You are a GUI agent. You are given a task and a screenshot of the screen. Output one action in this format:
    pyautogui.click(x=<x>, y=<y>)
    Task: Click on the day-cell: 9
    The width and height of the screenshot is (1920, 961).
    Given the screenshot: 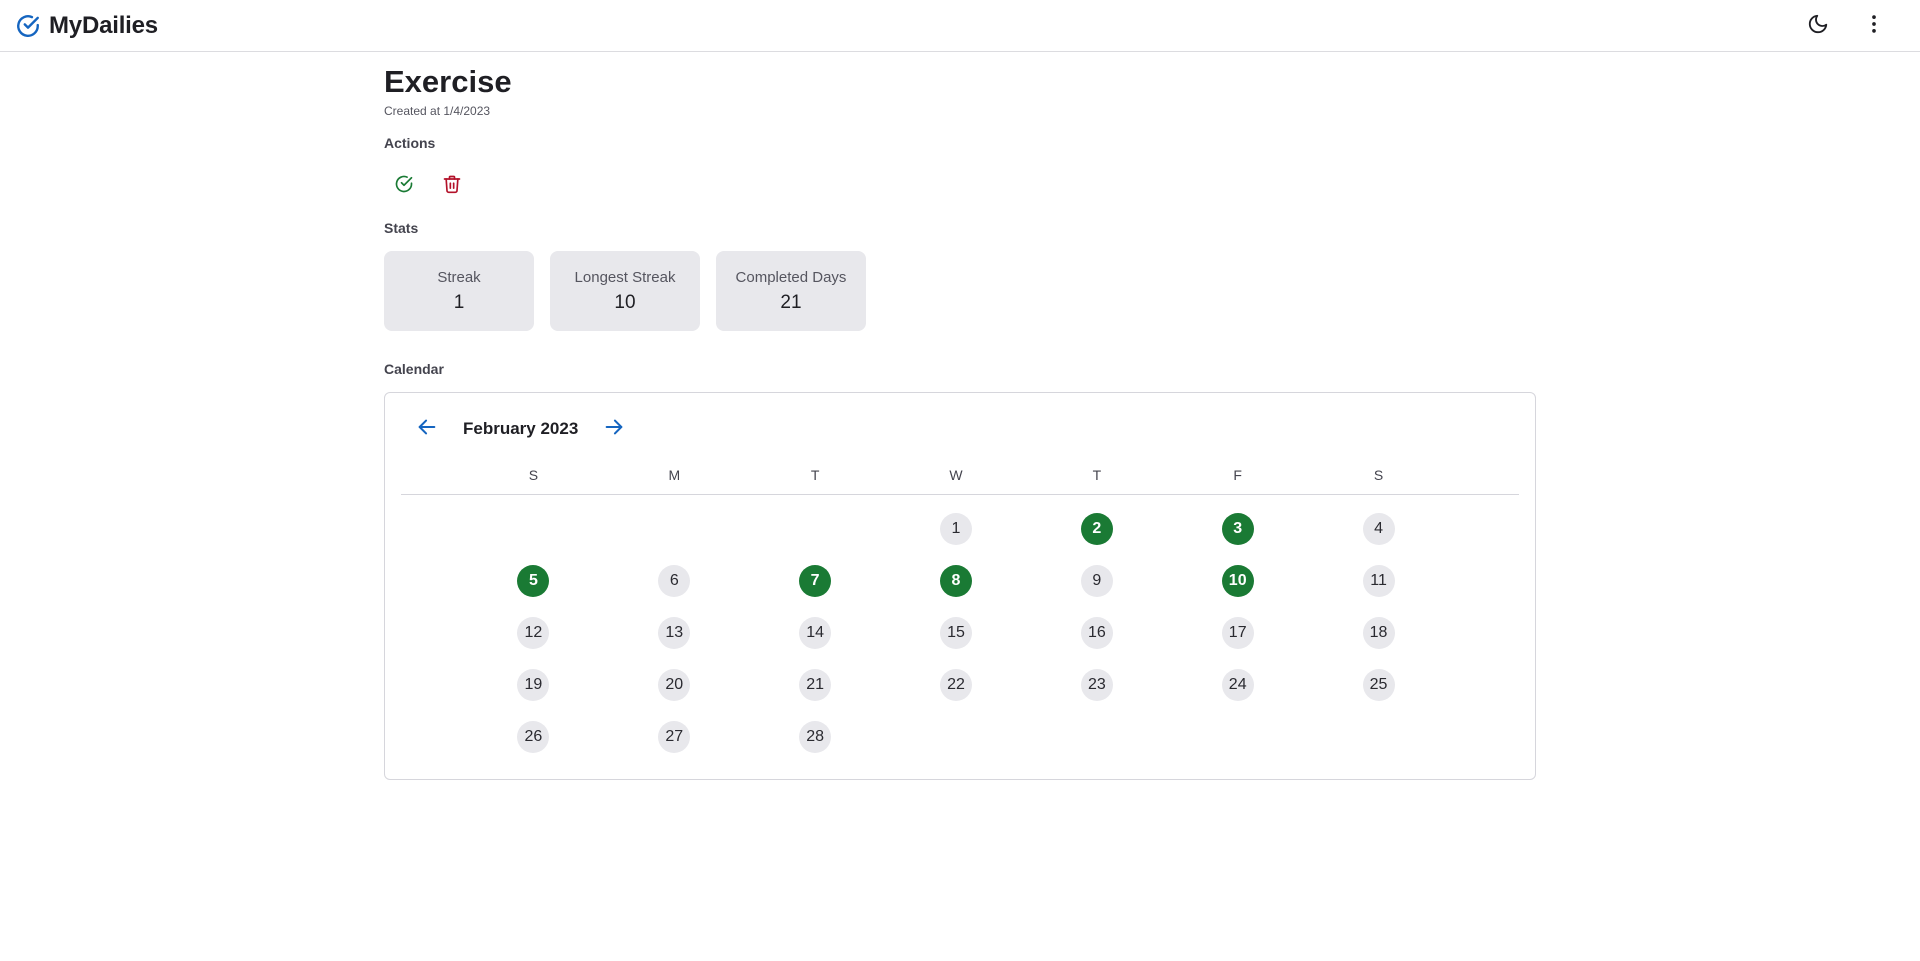 What is the action you would take?
    pyautogui.click(x=1096, y=591)
    